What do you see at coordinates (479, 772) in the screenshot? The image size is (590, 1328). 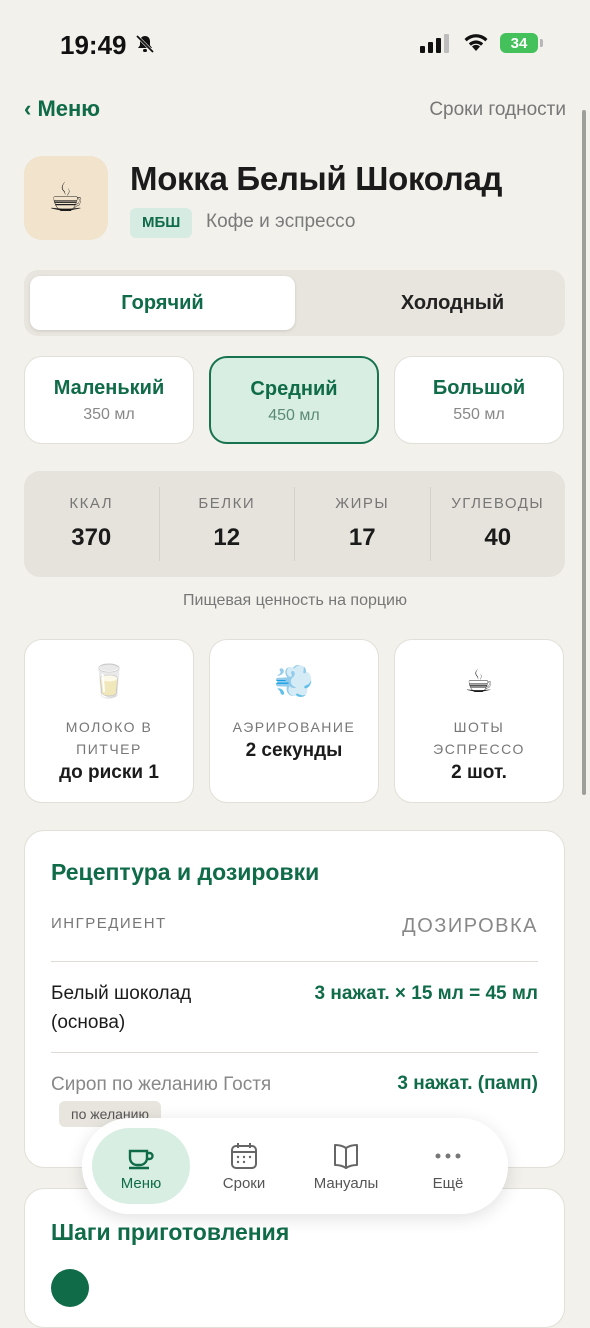 I see `prep-value: 2 шот.` at bounding box center [479, 772].